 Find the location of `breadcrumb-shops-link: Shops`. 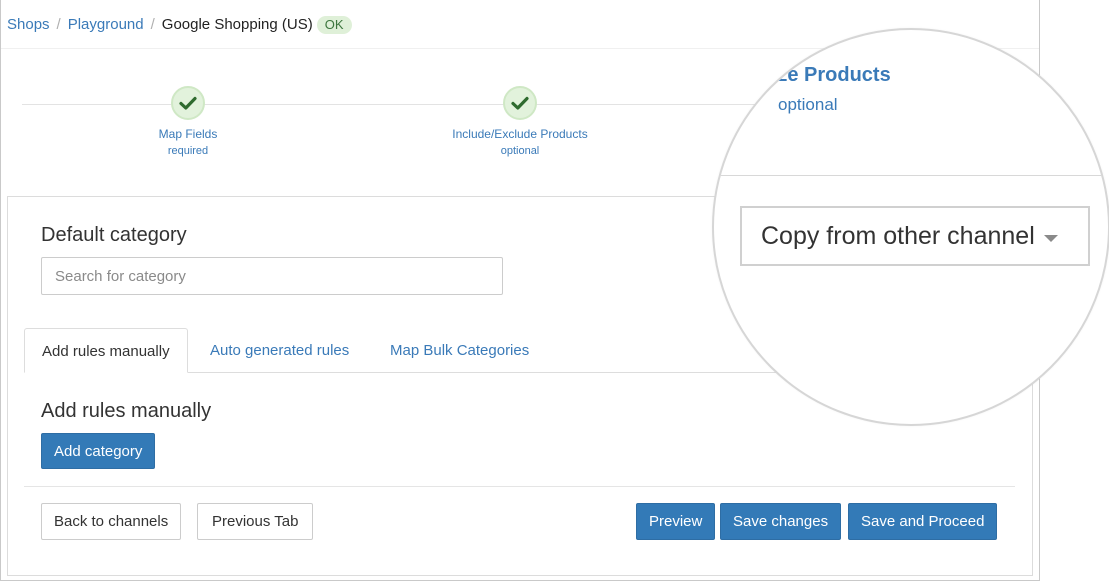

breadcrumb-shops-link: Shops is located at coordinates (28, 25).